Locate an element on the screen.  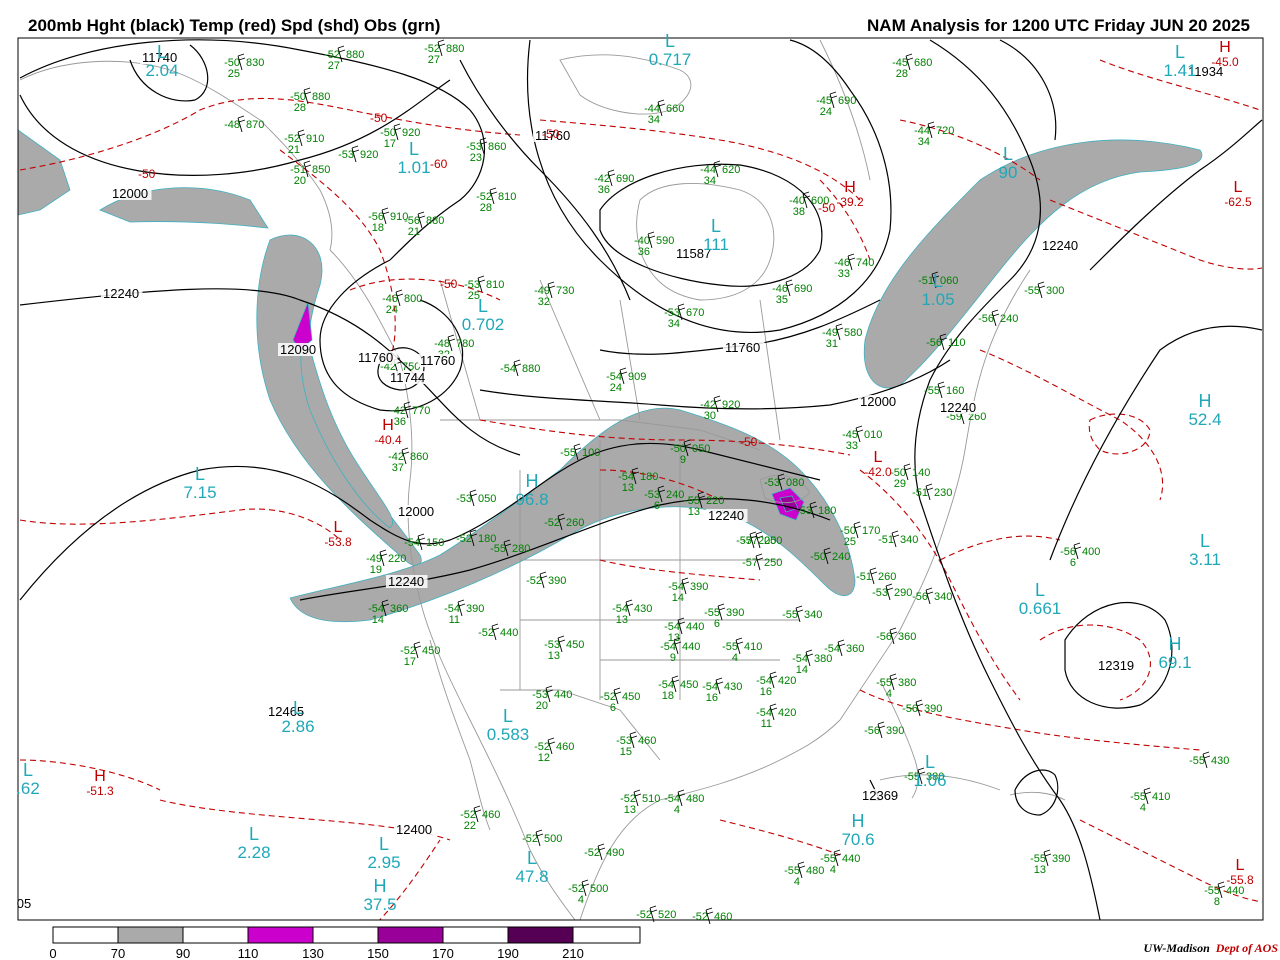
speed-center-value: 3.11 is located at coordinates (1205, 559).